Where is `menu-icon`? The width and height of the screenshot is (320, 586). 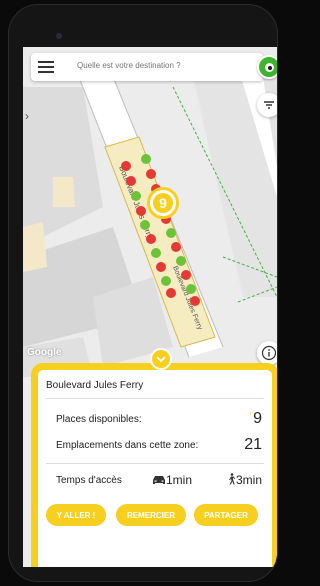 menu-icon is located at coordinates (46, 67).